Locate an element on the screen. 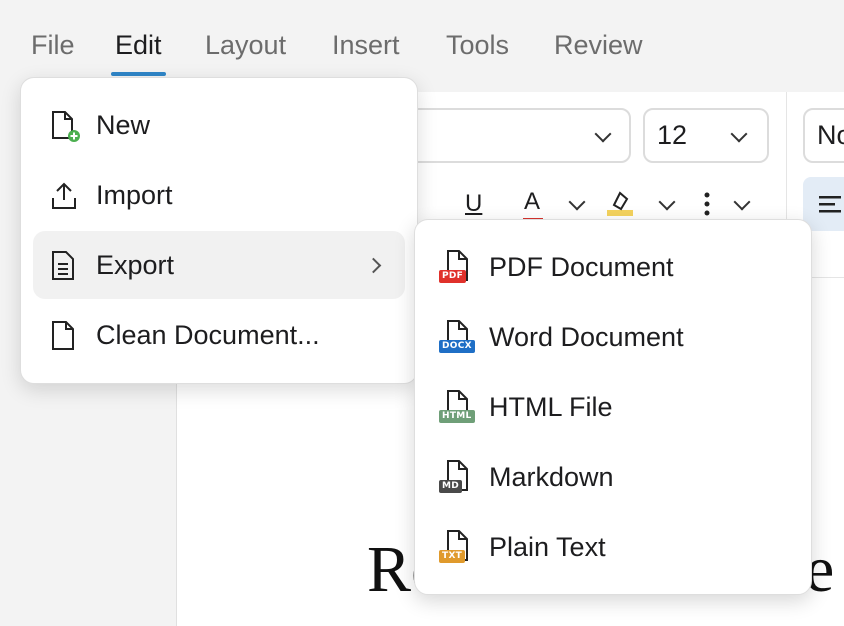 Image resolution: width=844 pixels, height=626 pixels. menu-item-export: Export is located at coordinates (219, 265).